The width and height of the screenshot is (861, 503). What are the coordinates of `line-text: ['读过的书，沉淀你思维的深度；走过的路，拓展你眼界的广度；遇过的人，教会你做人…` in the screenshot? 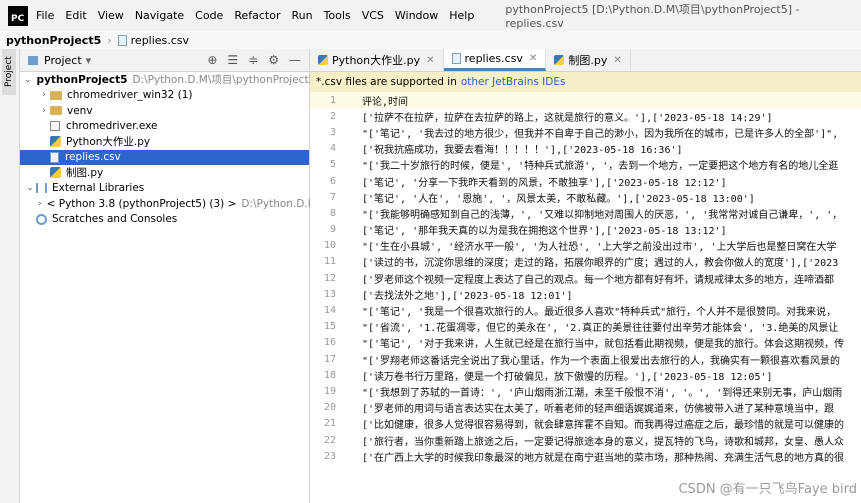 It's located at (600, 264).